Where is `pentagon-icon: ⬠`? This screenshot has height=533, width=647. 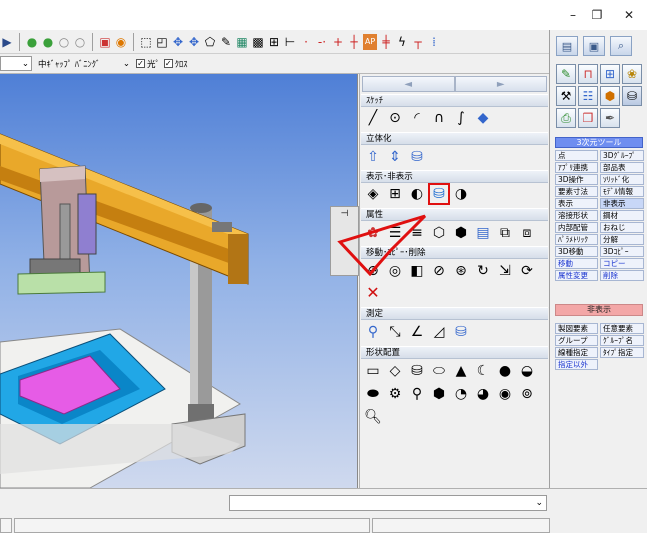 pentagon-icon: ⬠ is located at coordinates (210, 42).